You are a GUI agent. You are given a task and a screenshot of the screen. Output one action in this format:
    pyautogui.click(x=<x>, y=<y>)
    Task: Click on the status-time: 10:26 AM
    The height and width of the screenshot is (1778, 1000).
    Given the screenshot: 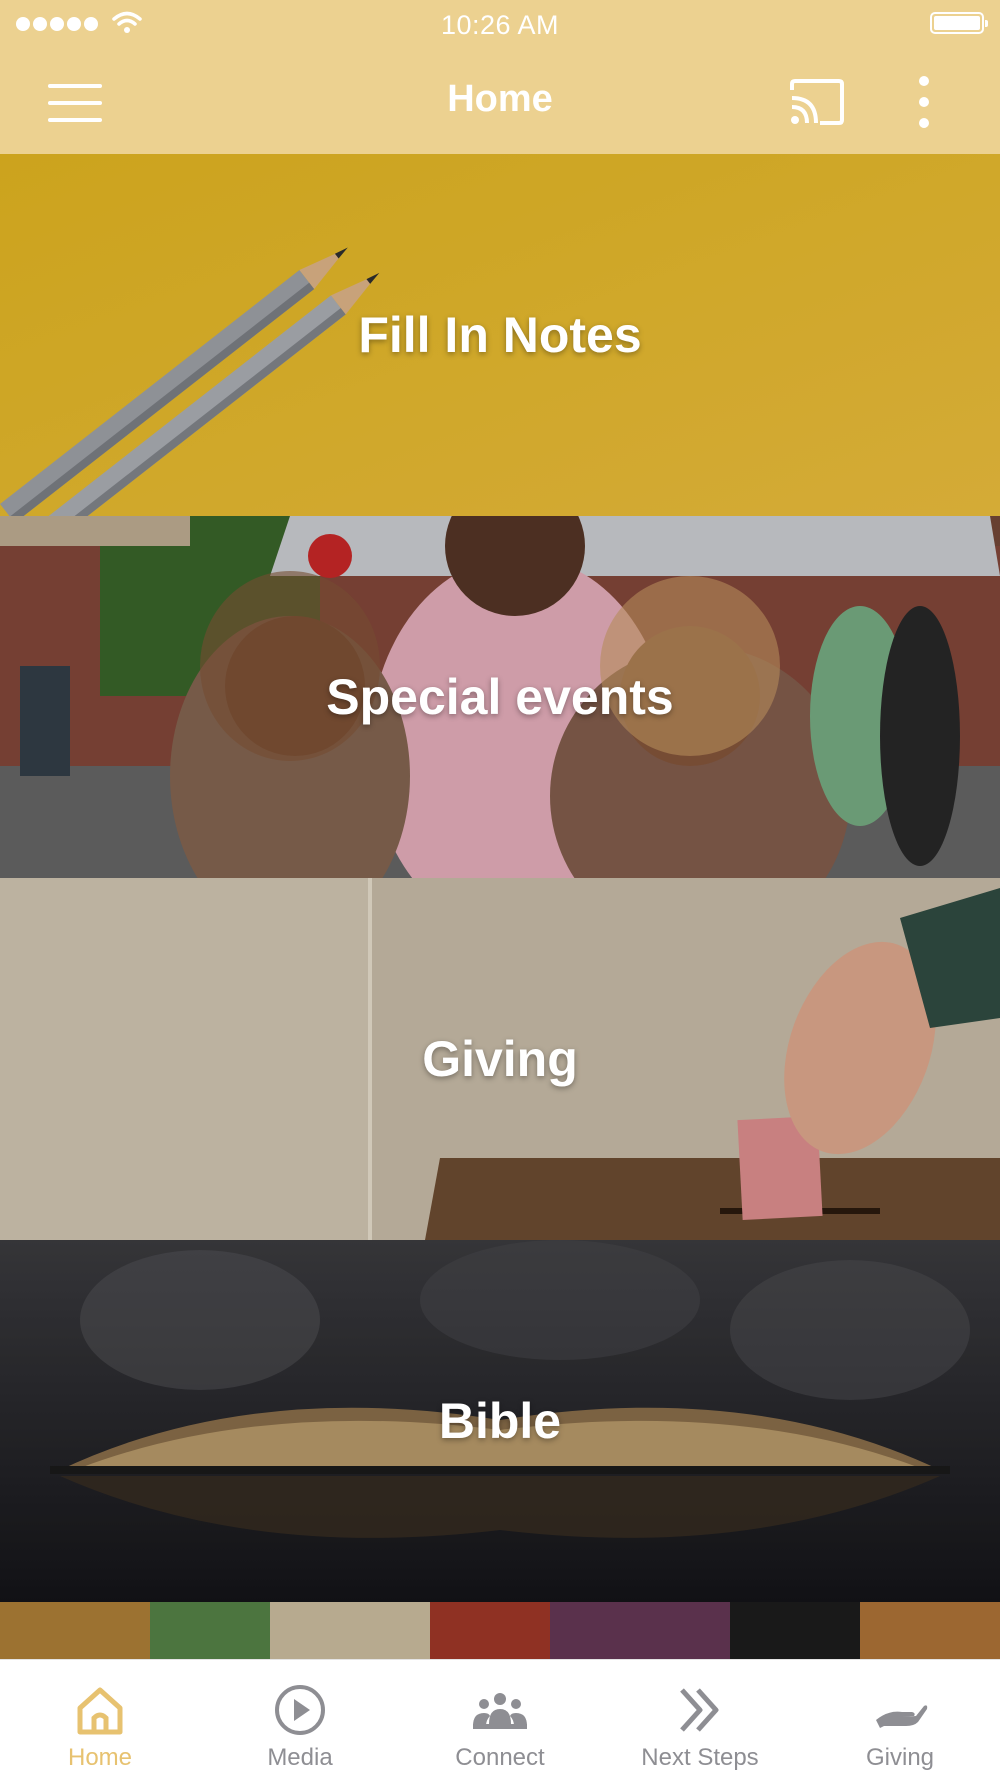 What is the action you would take?
    pyautogui.click(x=500, y=25)
    